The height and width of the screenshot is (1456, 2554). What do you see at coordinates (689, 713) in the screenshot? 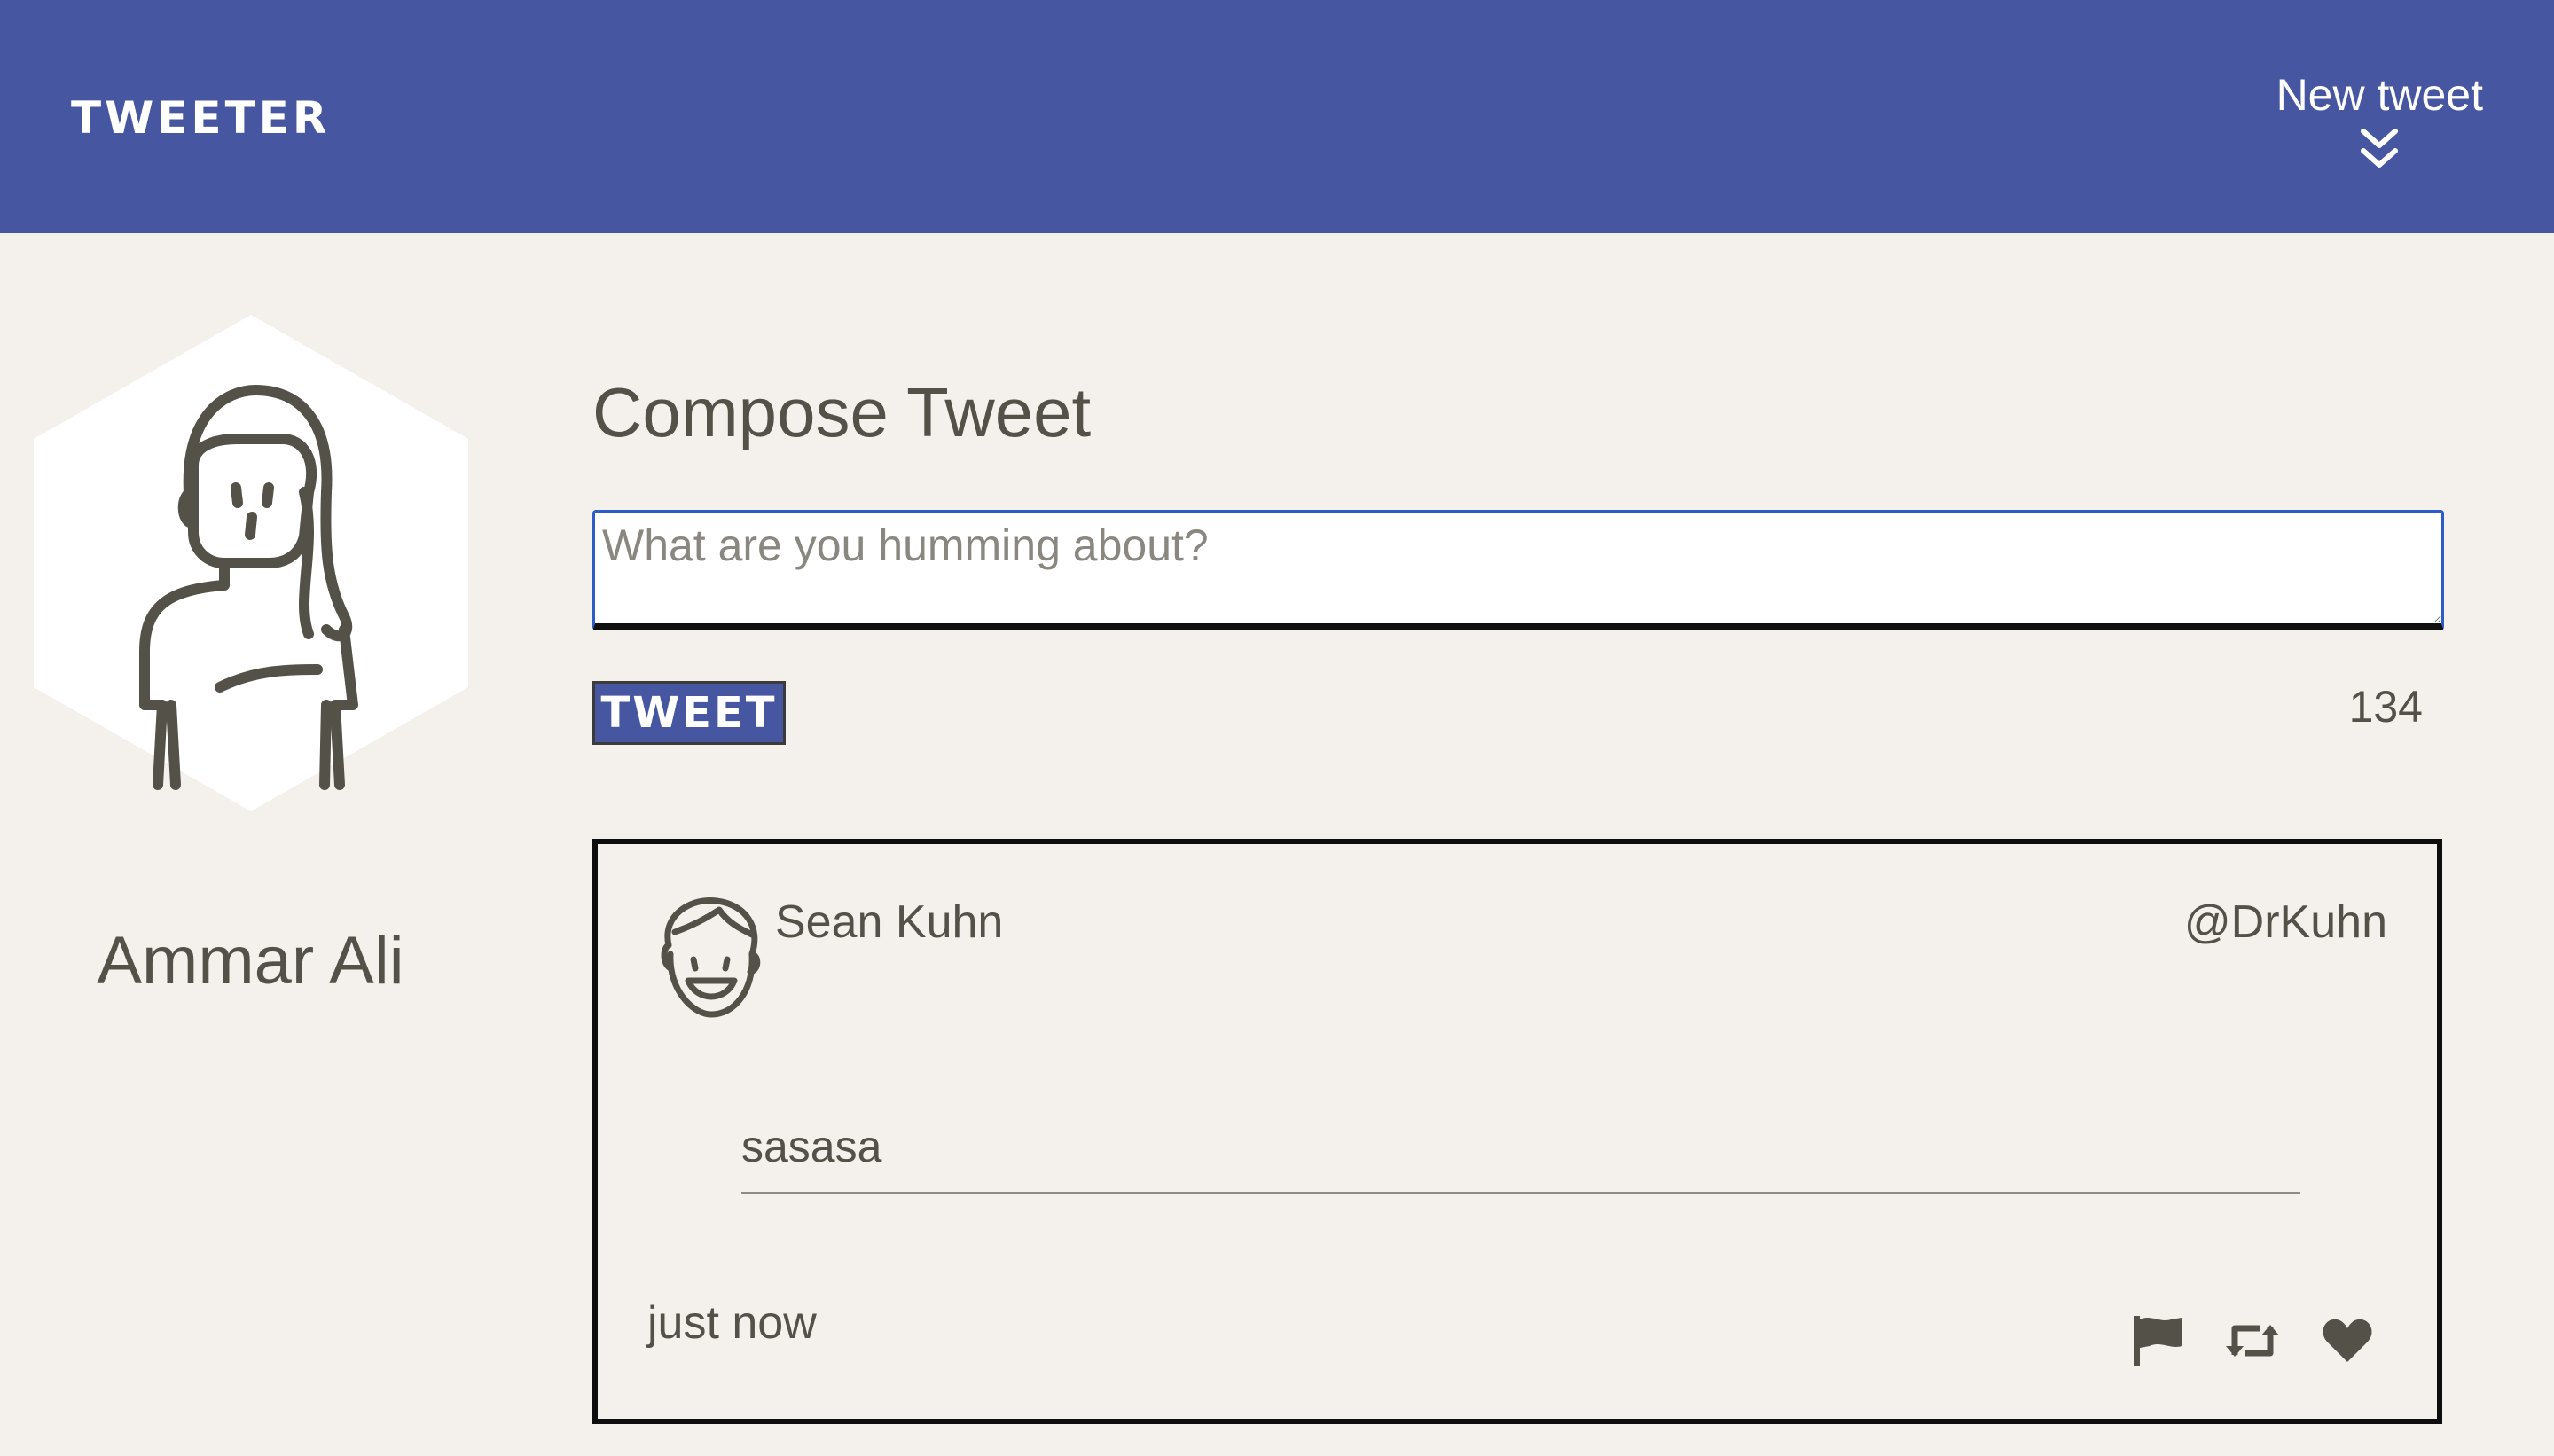
I see `tweet-submit-button: TWEET` at bounding box center [689, 713].